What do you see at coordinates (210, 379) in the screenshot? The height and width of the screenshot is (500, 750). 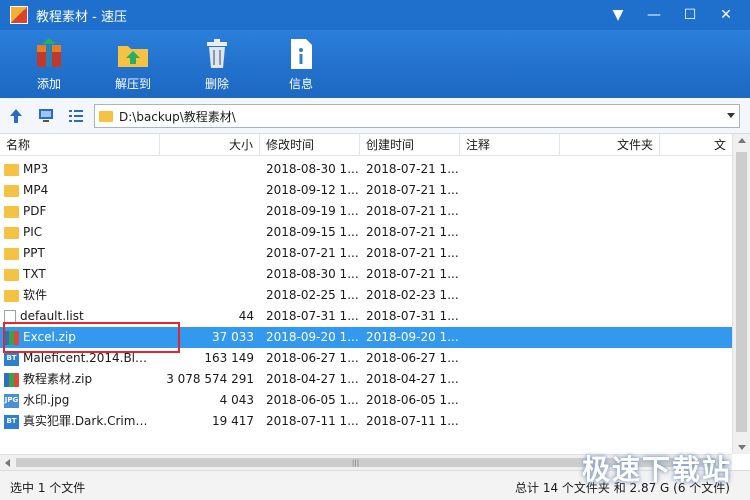 I see `file-size: 3 078 574 291` at bounding box center [210, 379].